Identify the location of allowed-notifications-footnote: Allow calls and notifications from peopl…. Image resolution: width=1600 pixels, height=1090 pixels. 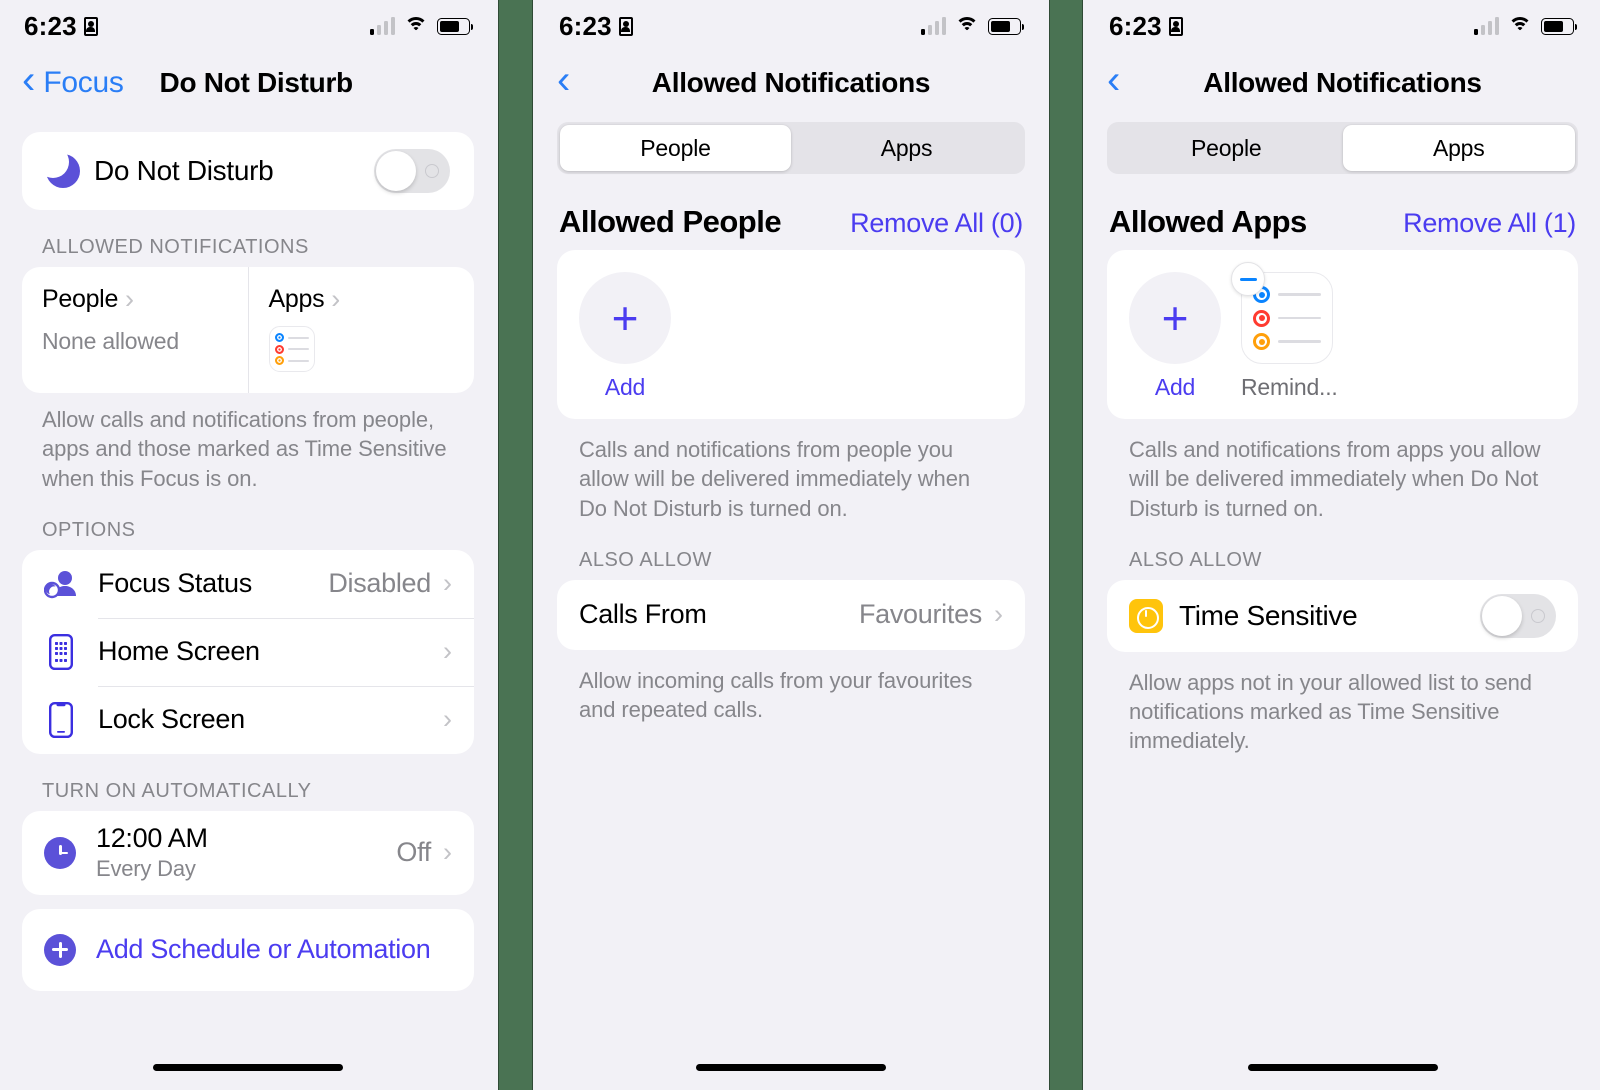
(244, 449).